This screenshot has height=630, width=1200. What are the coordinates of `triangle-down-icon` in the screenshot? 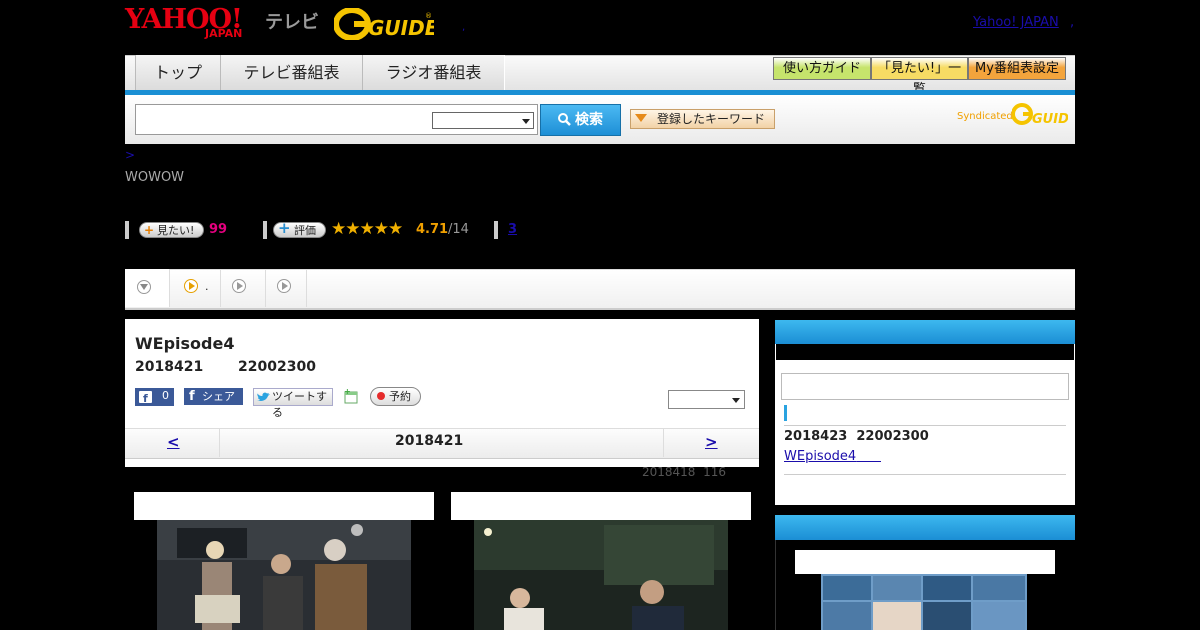 It's located at (641, 118).